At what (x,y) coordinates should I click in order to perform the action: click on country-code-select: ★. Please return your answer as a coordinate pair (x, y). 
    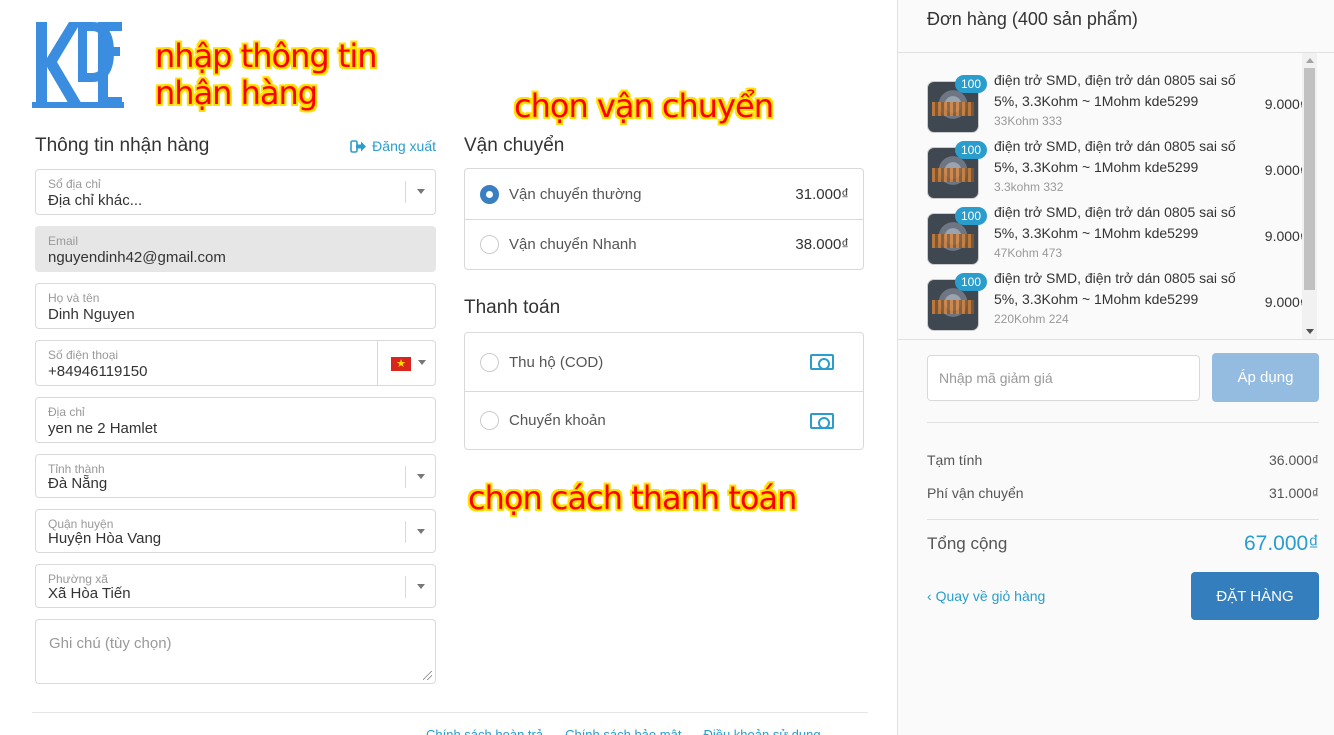
    Looking at the image, I should click on (406, 363).